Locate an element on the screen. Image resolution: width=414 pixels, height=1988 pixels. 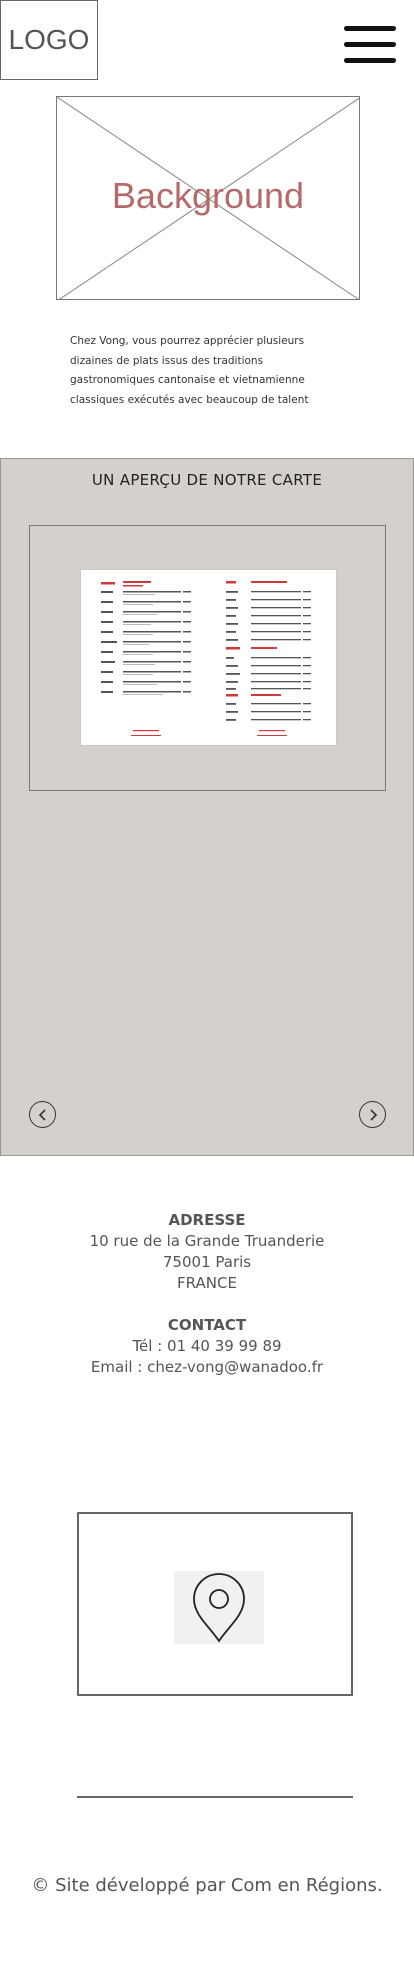
map-pin-background is located at coordinates (219, 1607).